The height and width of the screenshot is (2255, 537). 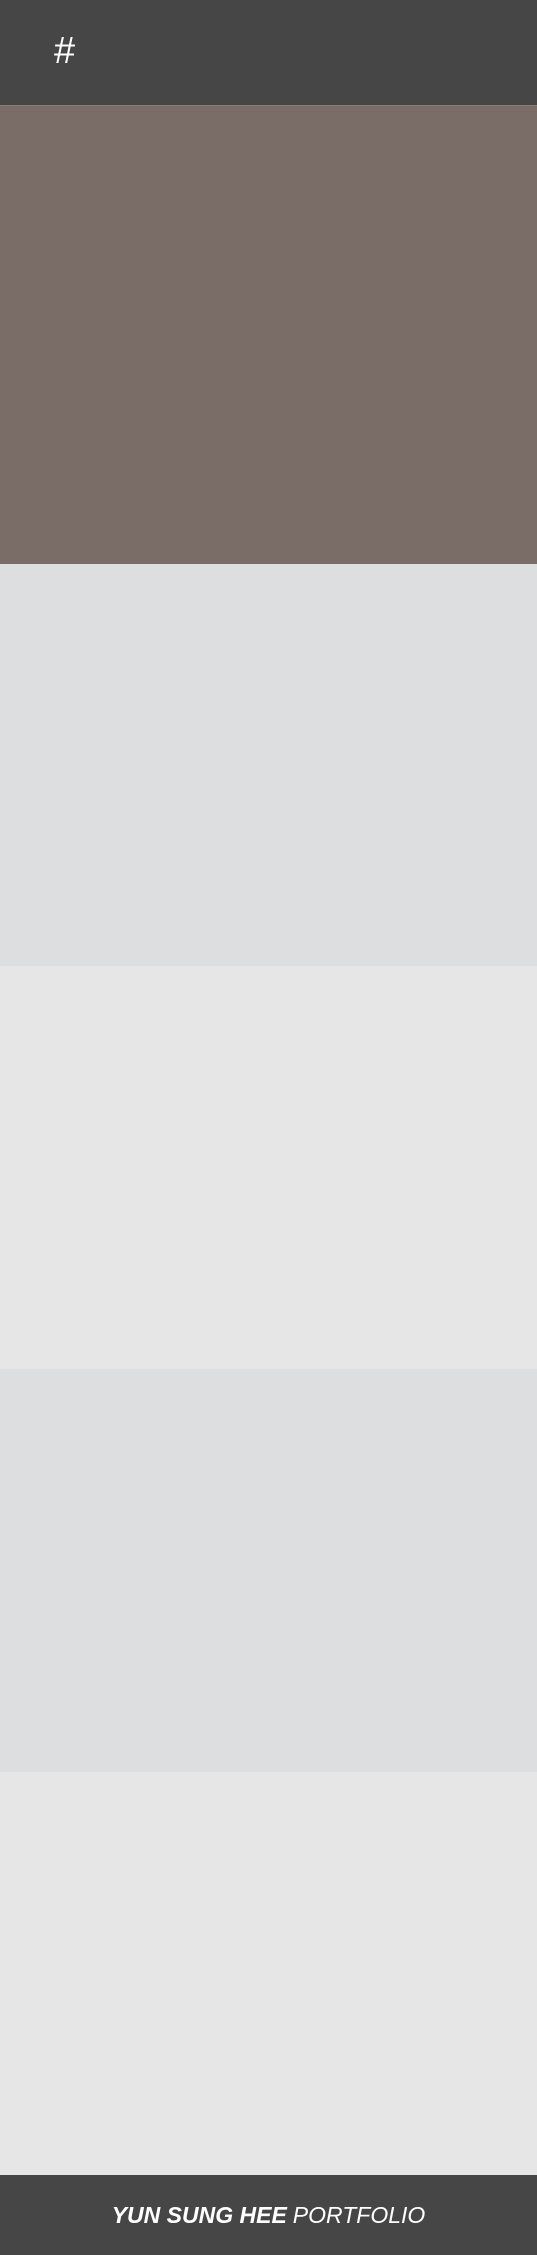 I want to click on top-bar: #, so click(x=268, y=53).